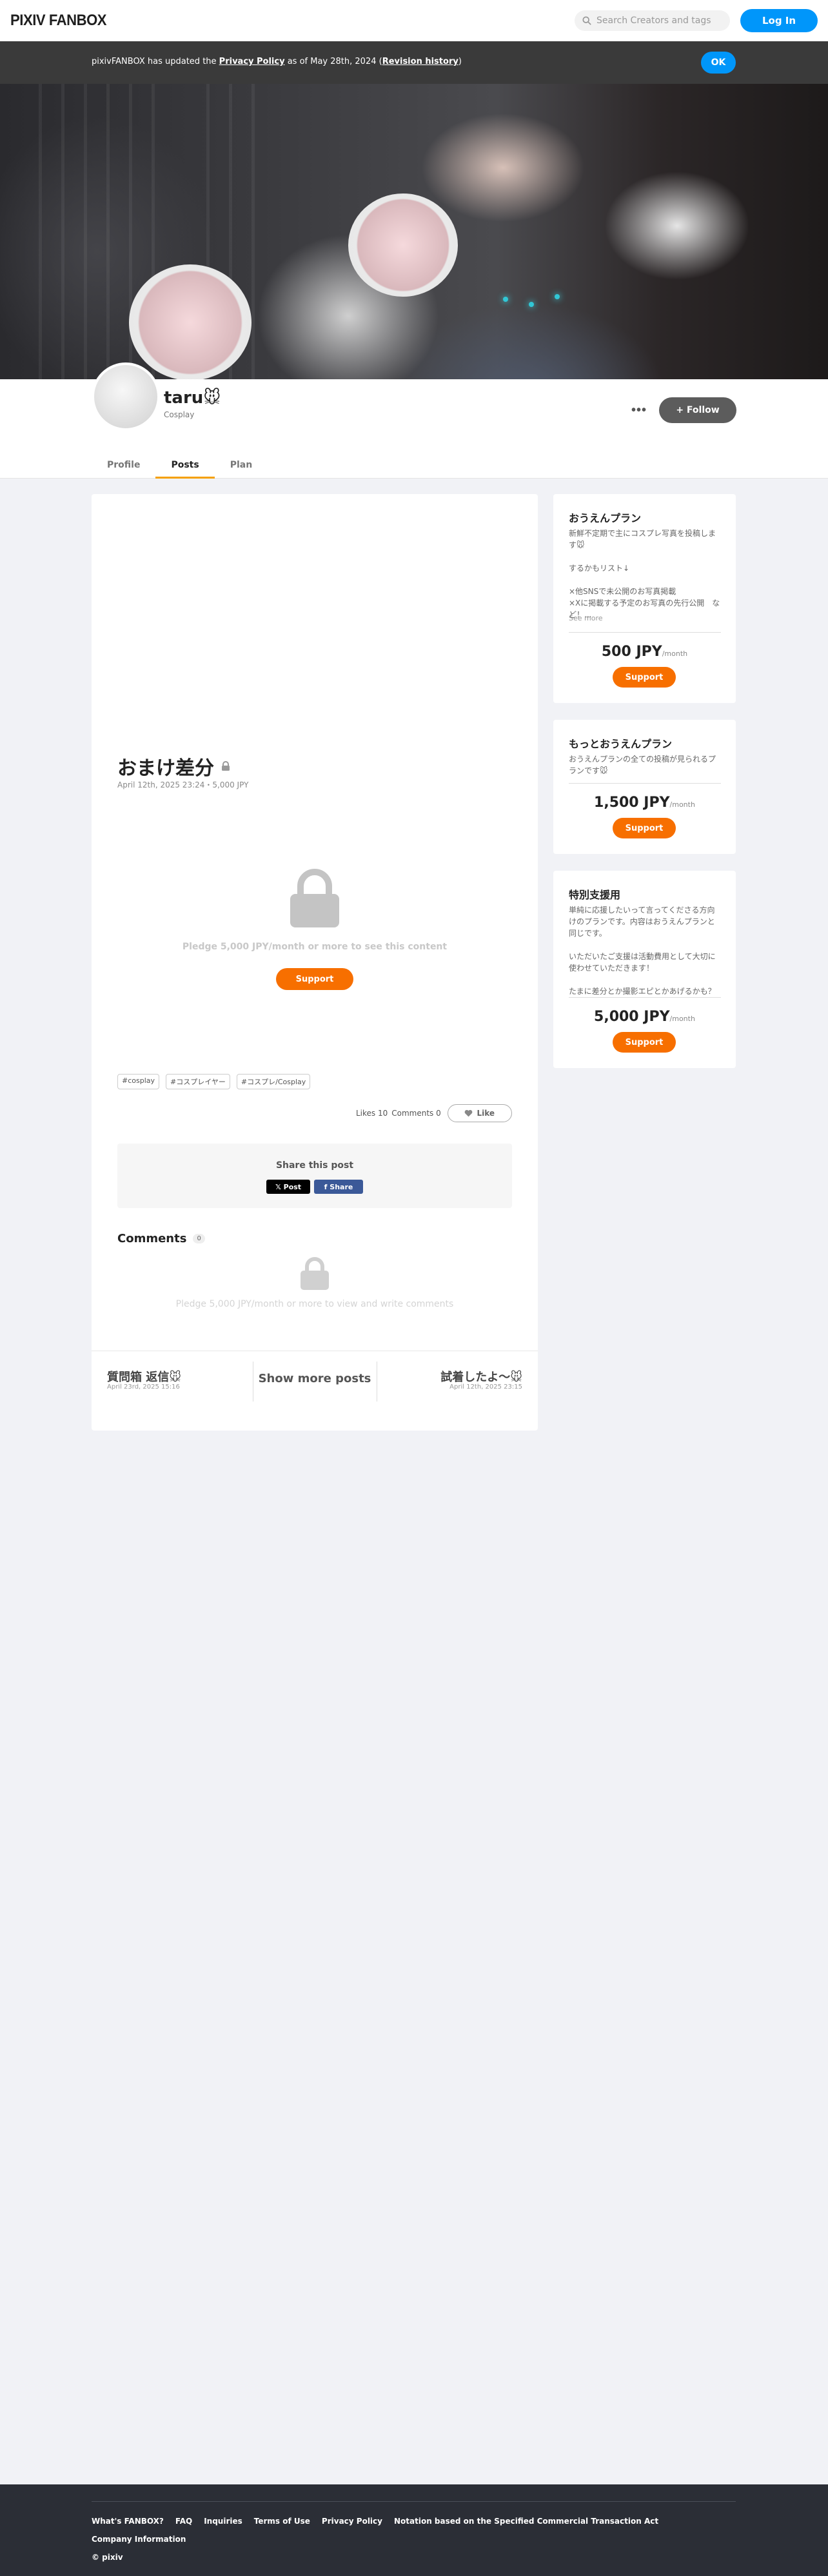 This screenshot has width=828, height=2576. I want to click on post-tags: #cosplay #コスプレイヤー #コスプレ/Cosplay, so click(214, 1081).